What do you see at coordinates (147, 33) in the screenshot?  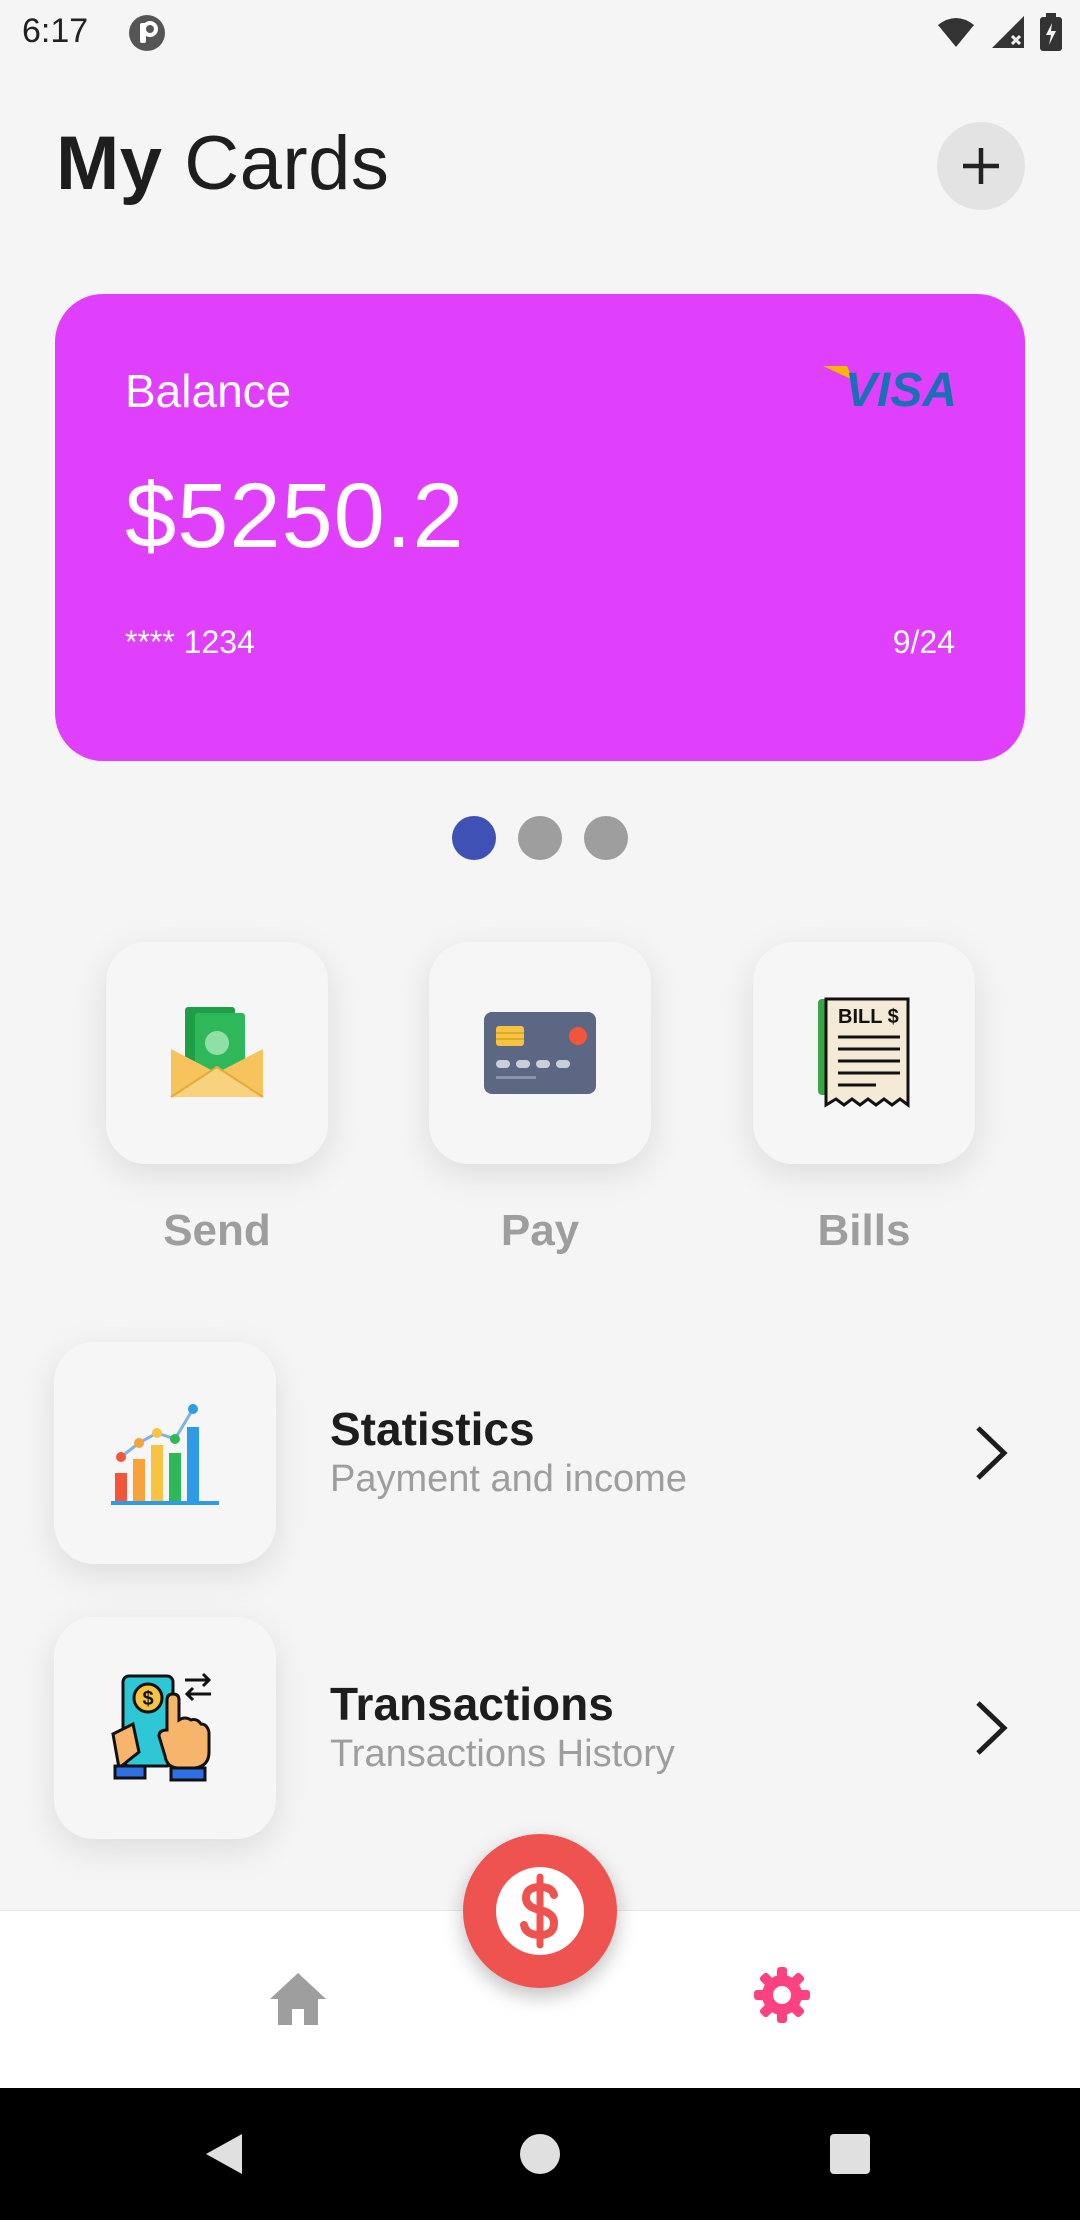 I see `notification-app-icon` at bounding box center [147, 33].